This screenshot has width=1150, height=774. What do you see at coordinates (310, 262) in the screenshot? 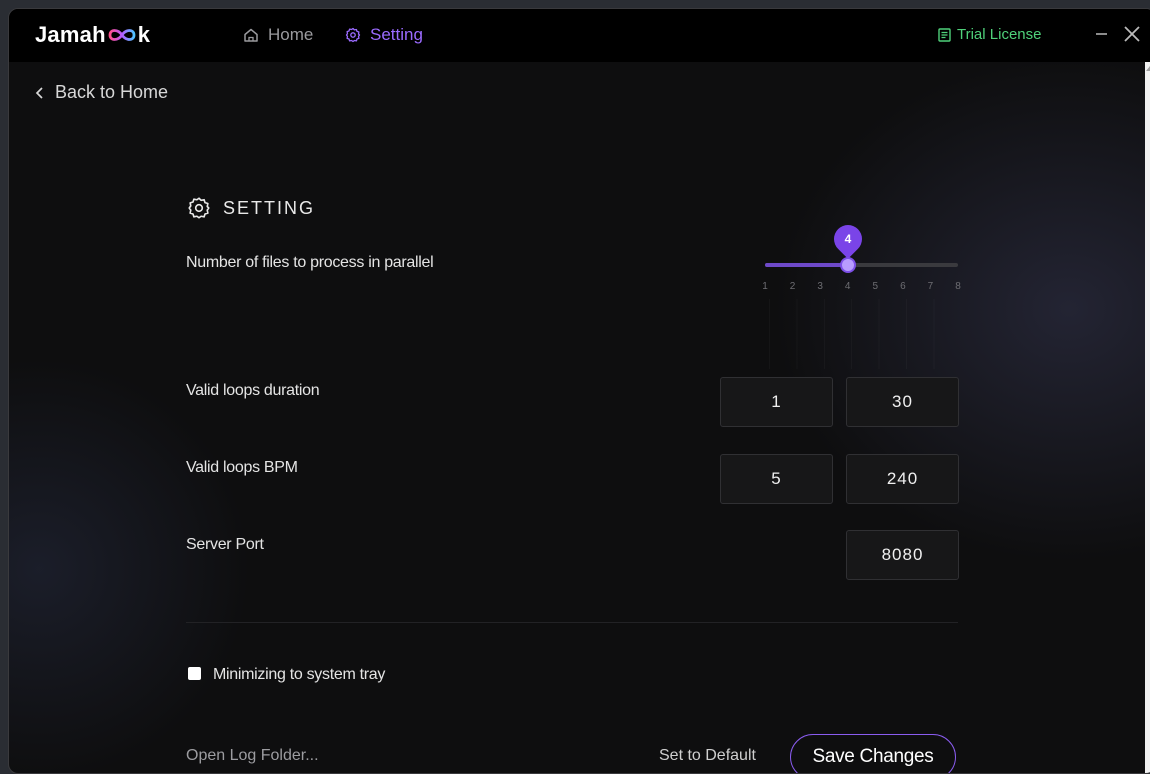
I see `parallel-label: Number of files to process in parallel` at bounding box center [310, 262].